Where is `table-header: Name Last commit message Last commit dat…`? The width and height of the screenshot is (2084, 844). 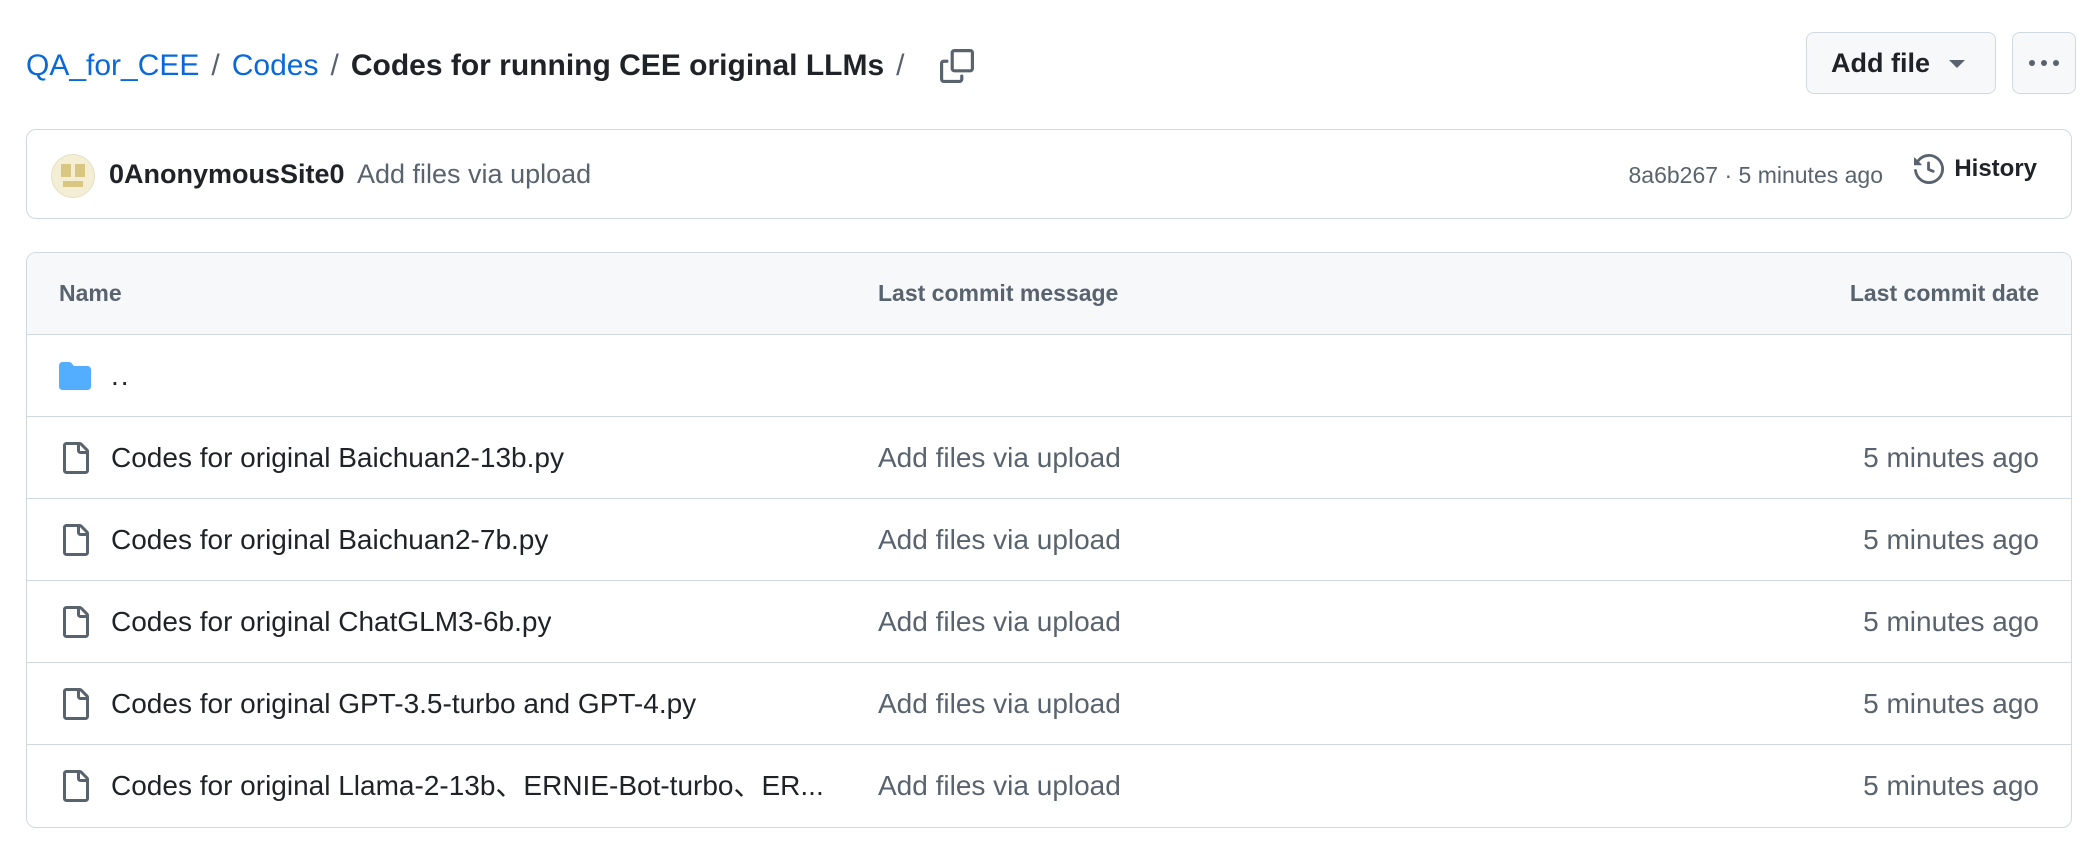 table-header: Name Last commit message Last commit dat… is located at coordinates (1049, 294).